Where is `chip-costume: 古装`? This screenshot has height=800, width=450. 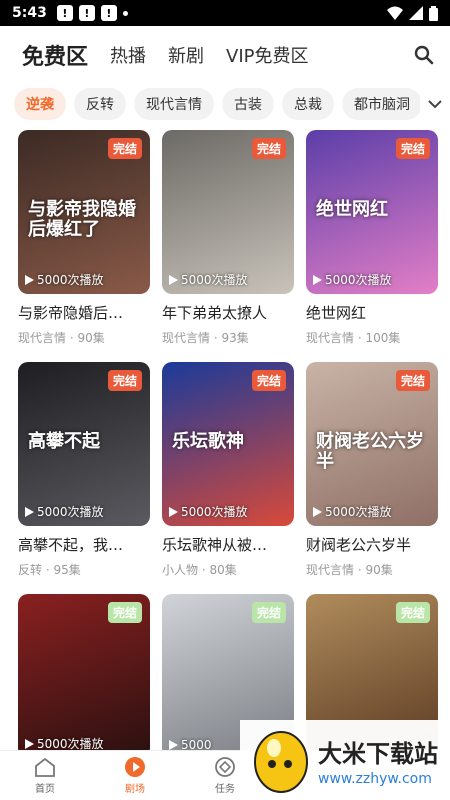 chip-costume: 古装 is located at coordinates (248, 104).